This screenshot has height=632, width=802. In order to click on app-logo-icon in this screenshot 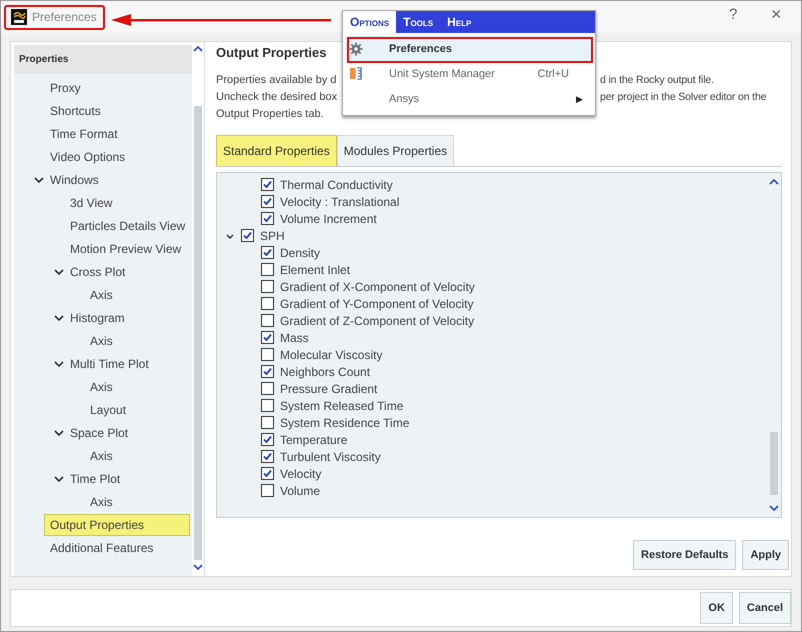, I will do `click(19, 17)`.